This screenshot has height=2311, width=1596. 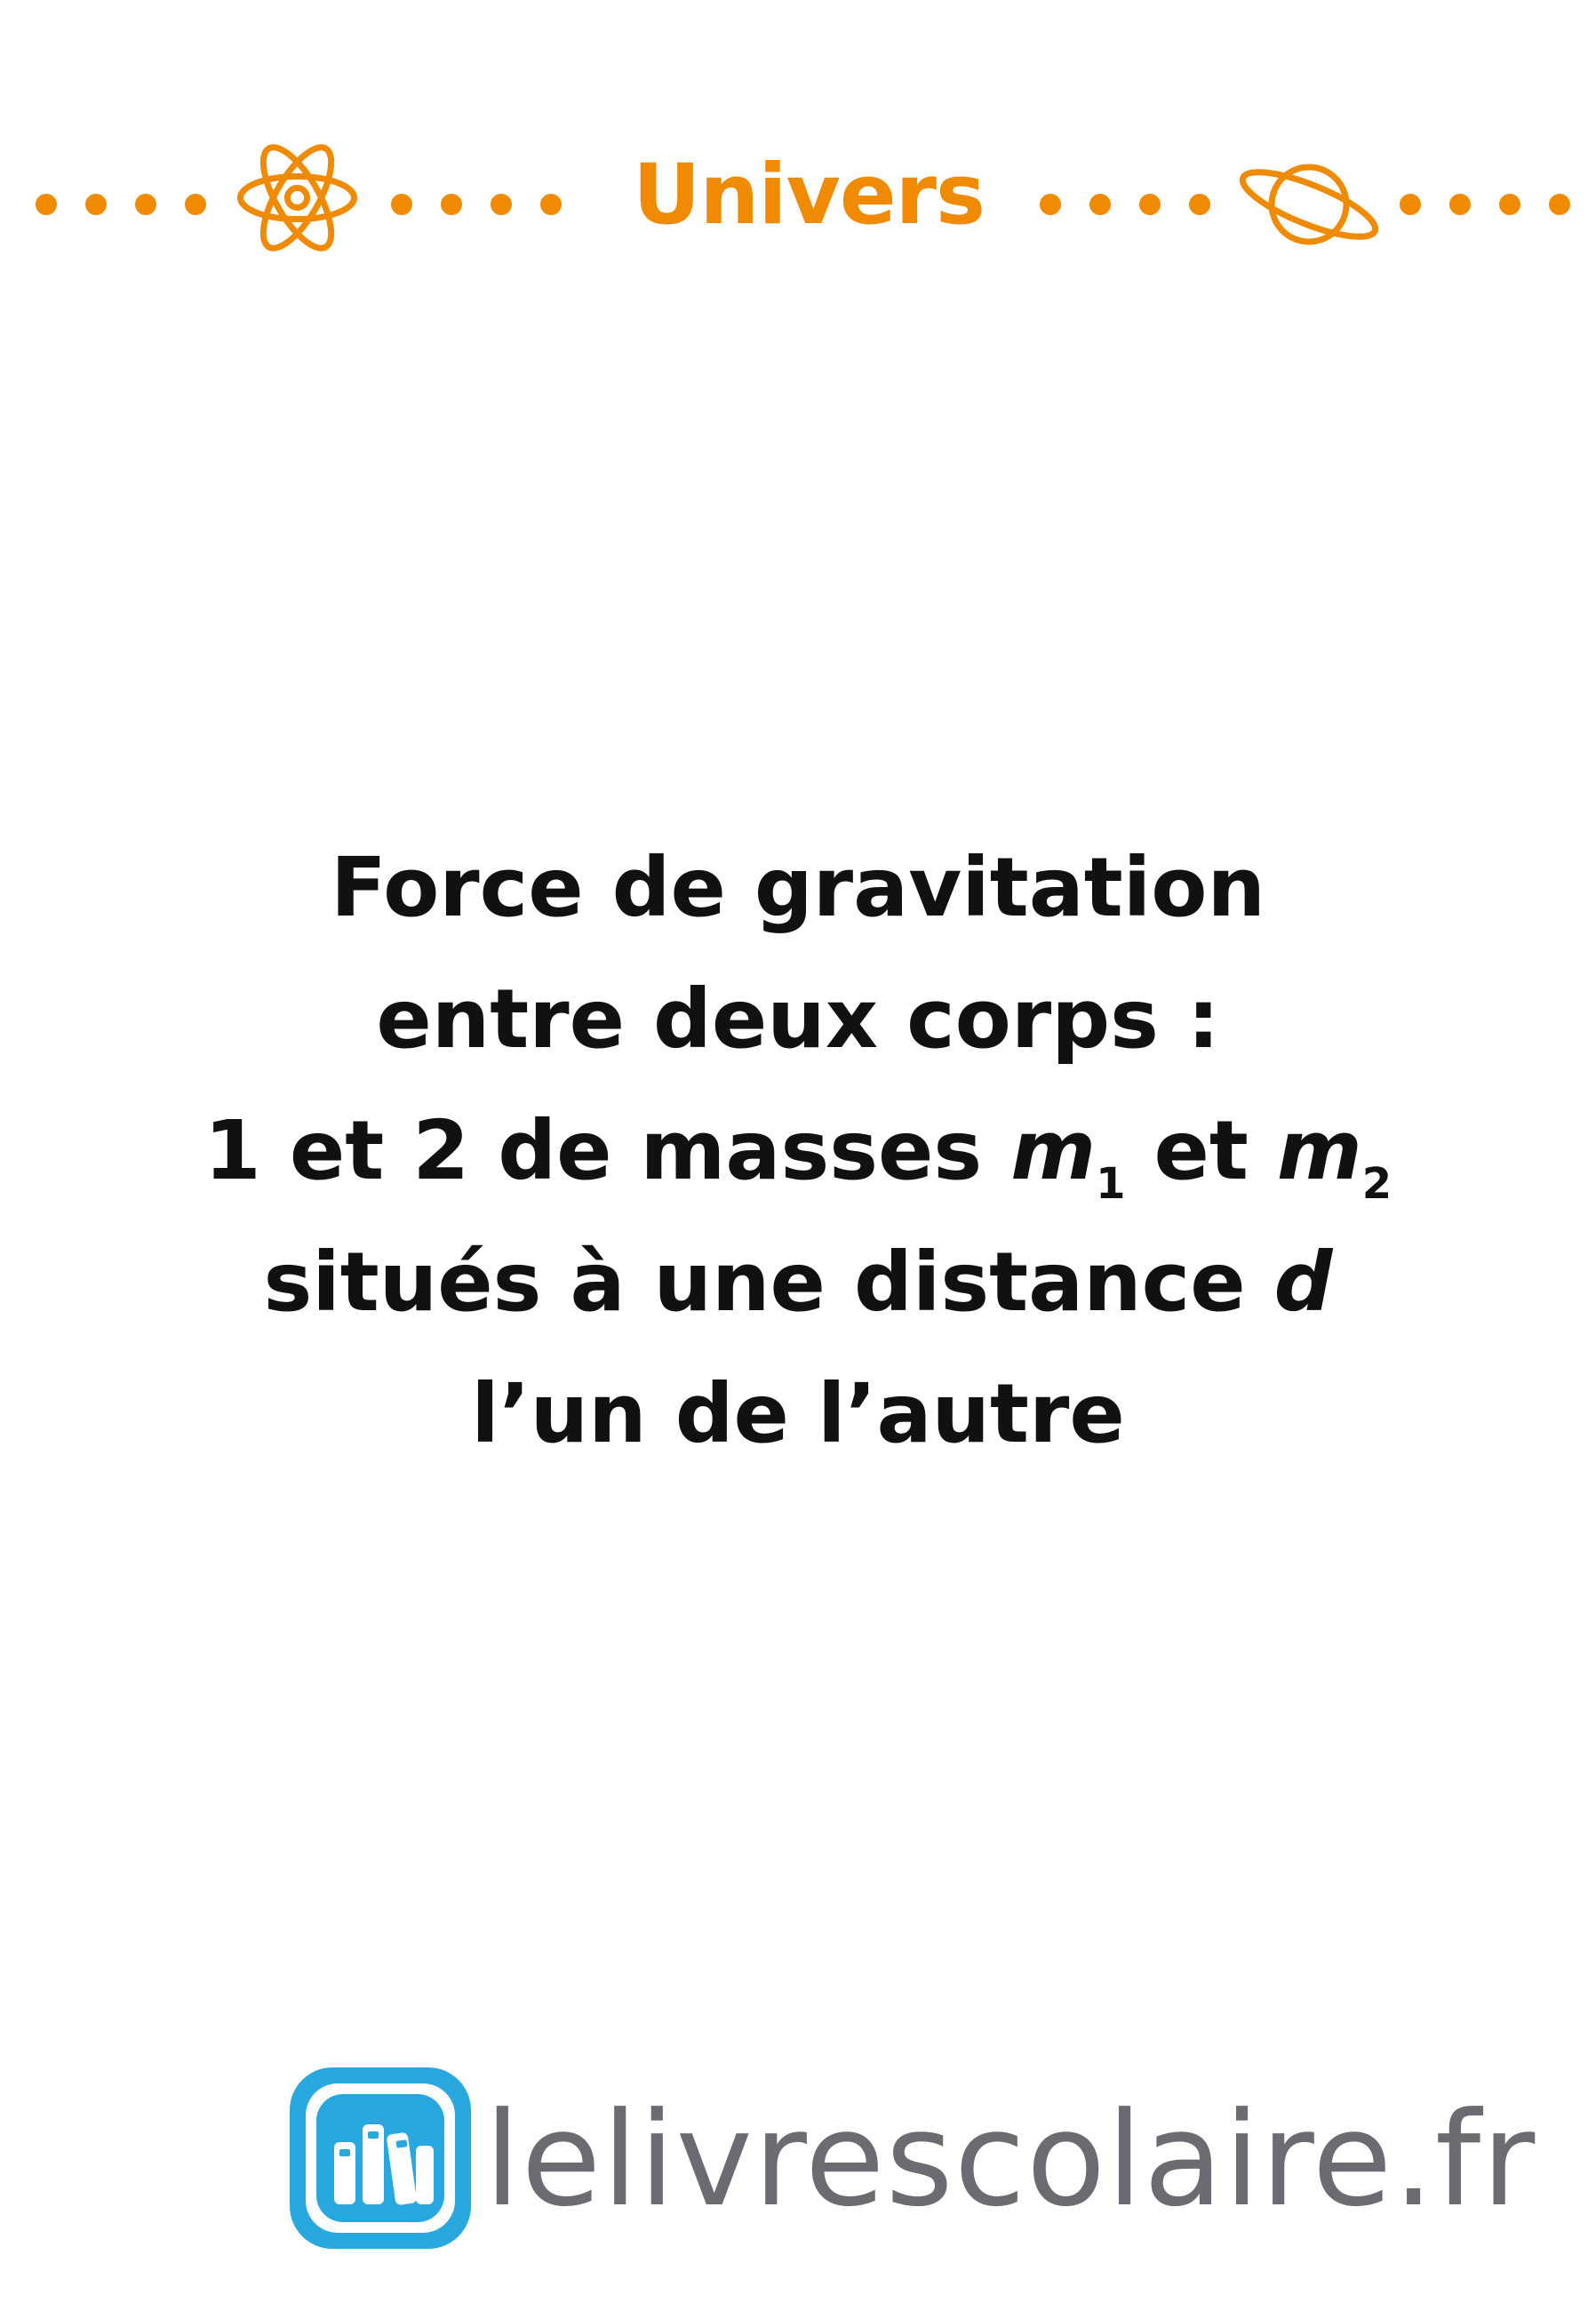 What do you see at coordinates (1309, 204) in the screenshot?
I see `planet-icon` at bounding box center [1309, 204].